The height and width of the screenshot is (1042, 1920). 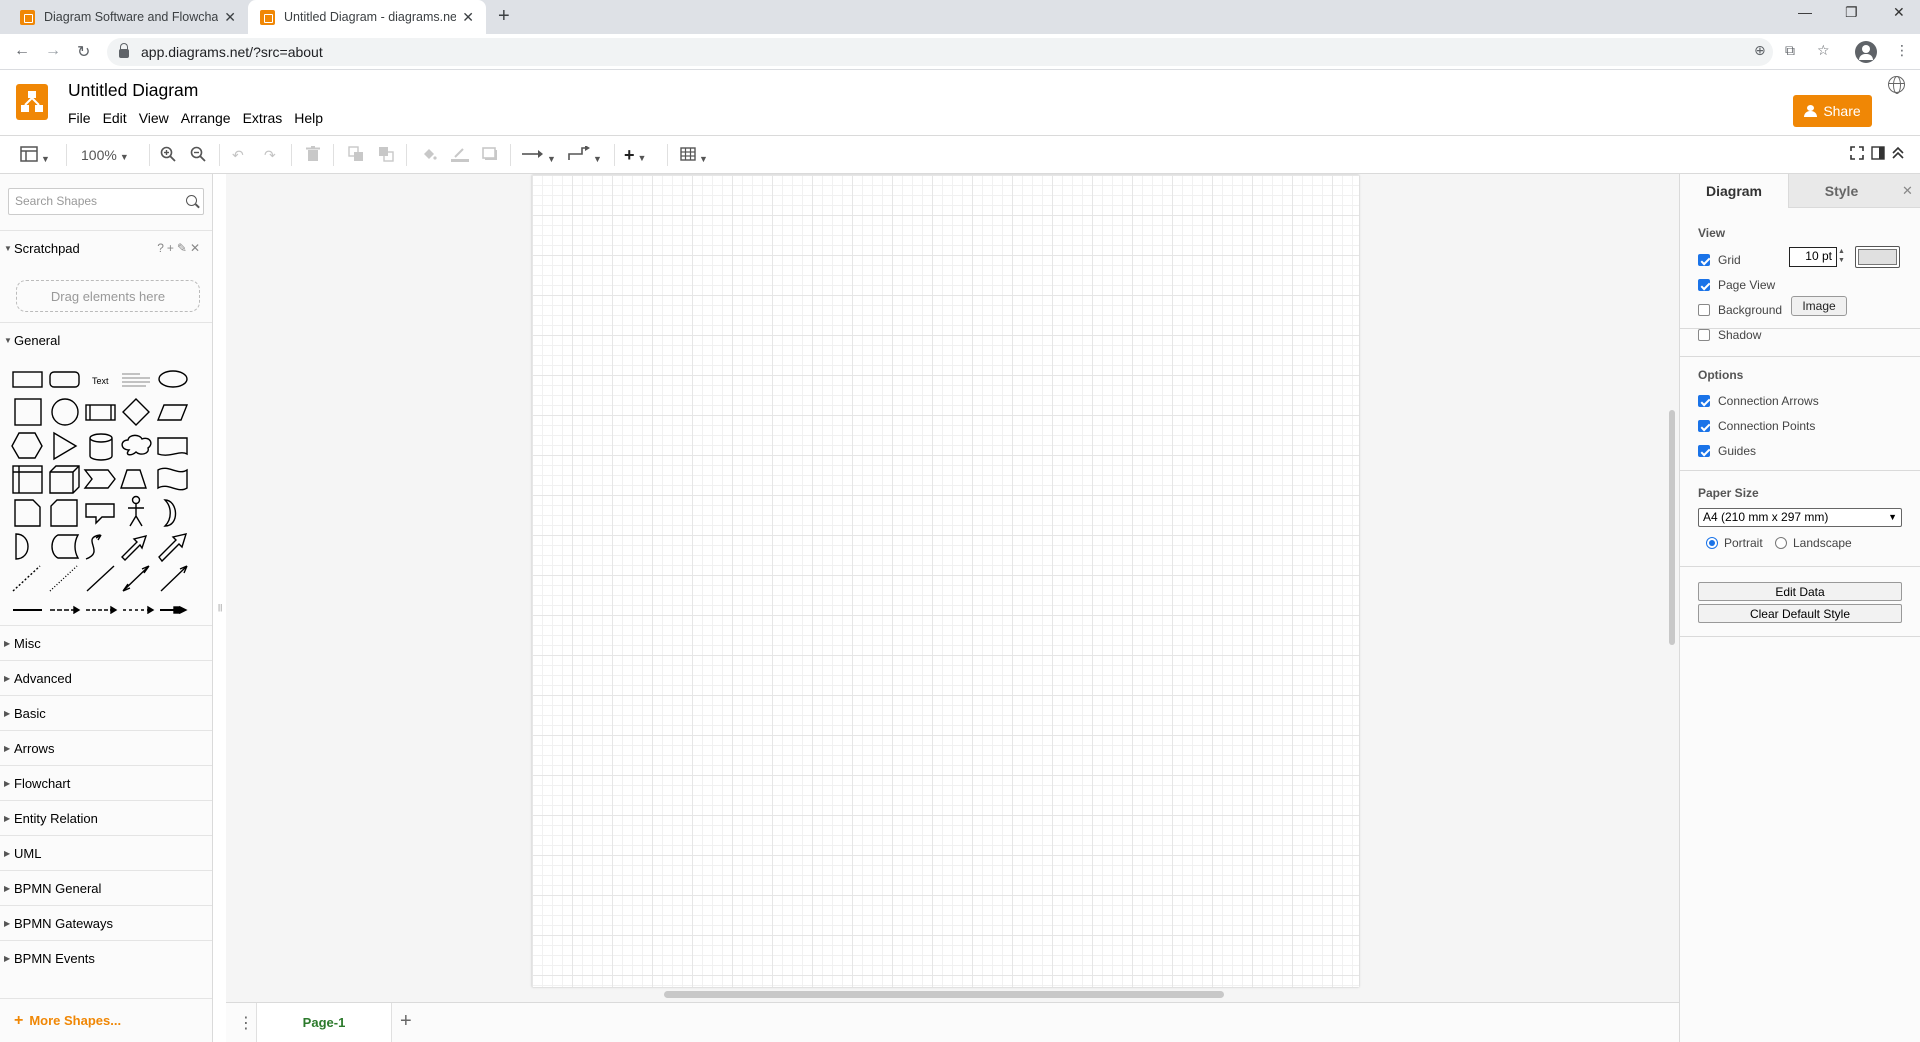 What do you see at coordinates (1734, 191) in the screenshot?
I see `tab-diagram: Diagram` at bounding box center [1734, 191].